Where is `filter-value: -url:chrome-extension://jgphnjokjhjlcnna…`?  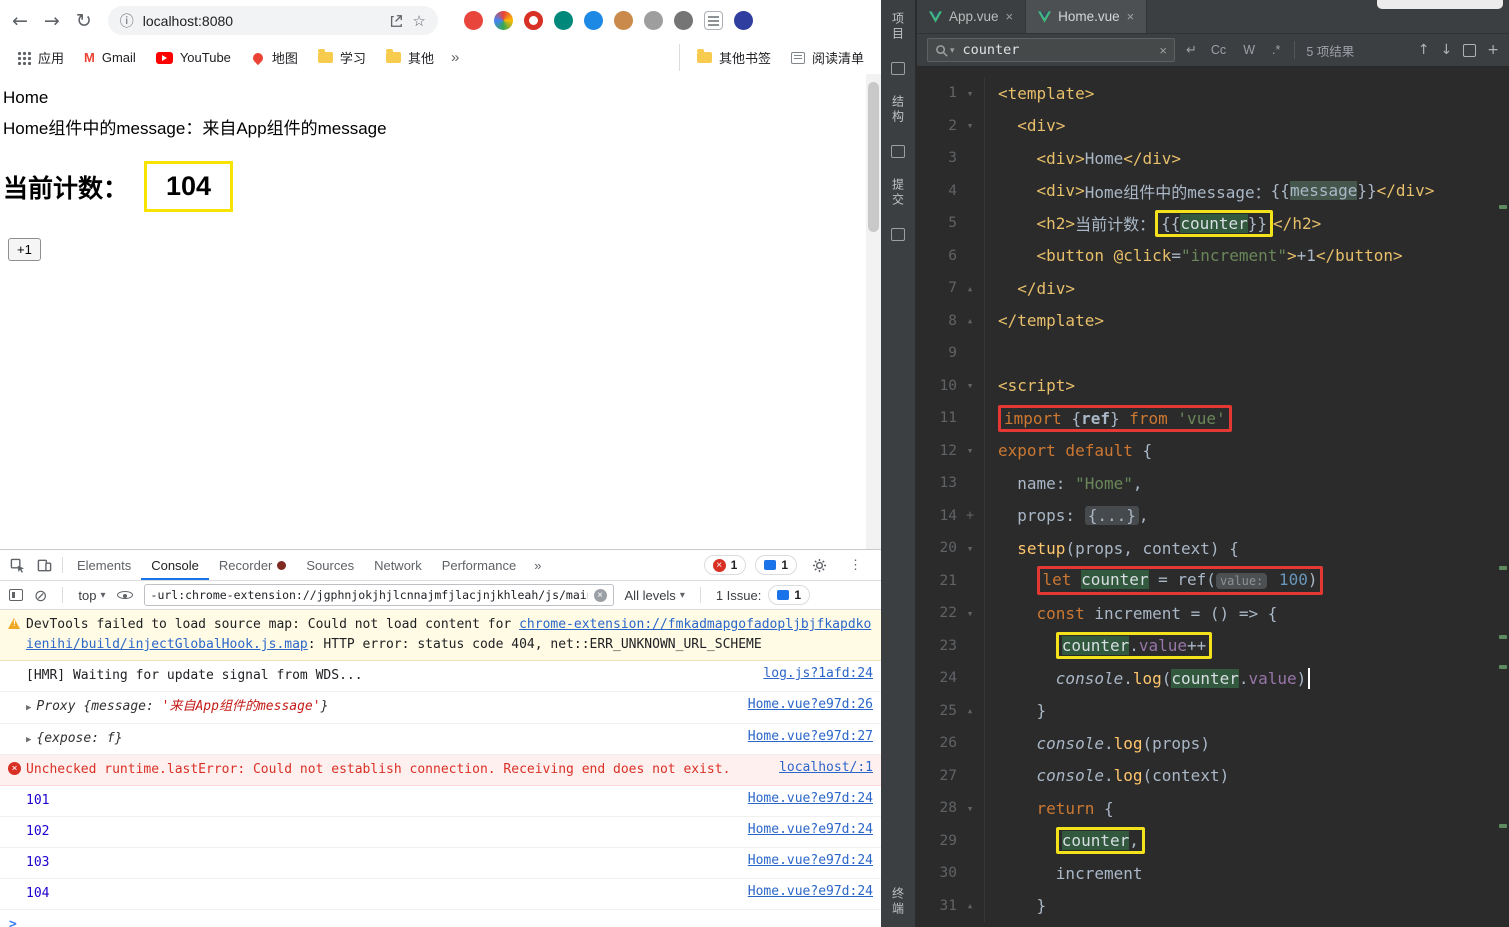 filter-value: -url:chrome-extension://jgphnjokjhjlcnna… is located at coordinates (369, 595).